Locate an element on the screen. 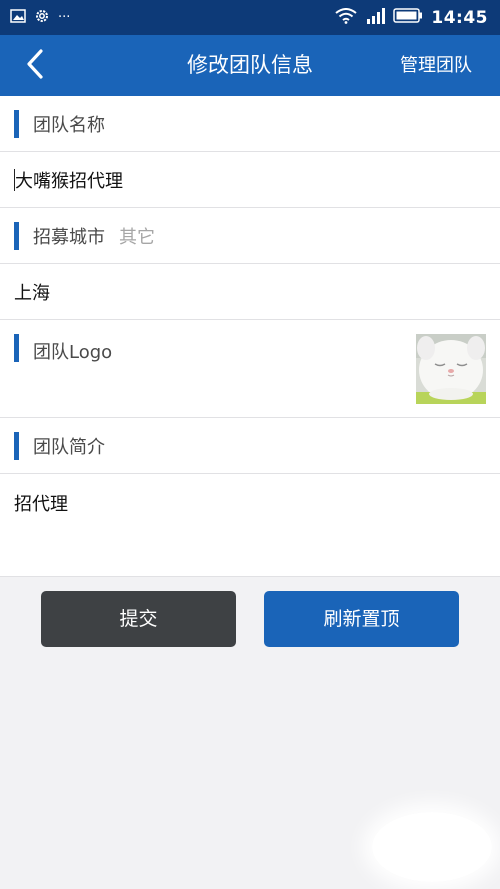 The image size is (500, 889). status-bar: ··· 14:45 is located at coordinates (250, 17).